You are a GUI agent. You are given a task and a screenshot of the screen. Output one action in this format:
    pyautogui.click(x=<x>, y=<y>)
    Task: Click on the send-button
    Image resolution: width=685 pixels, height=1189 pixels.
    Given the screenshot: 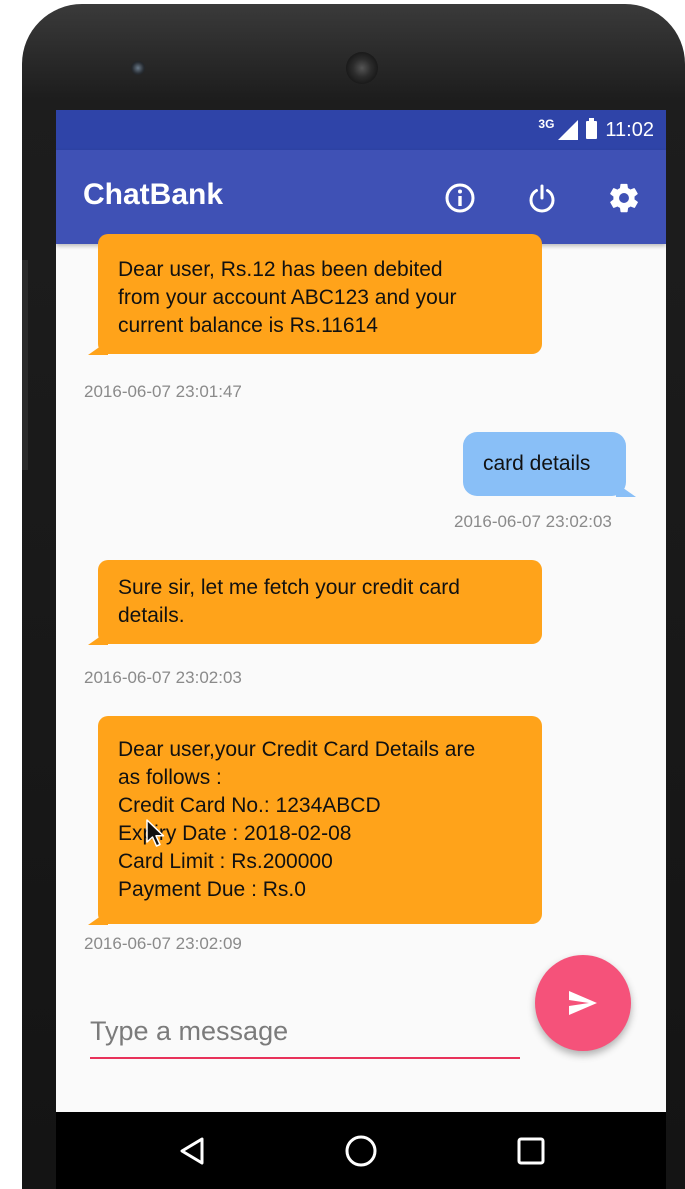 What is the action you would take?
    pyautogui.click(x=583, y=1003)
    